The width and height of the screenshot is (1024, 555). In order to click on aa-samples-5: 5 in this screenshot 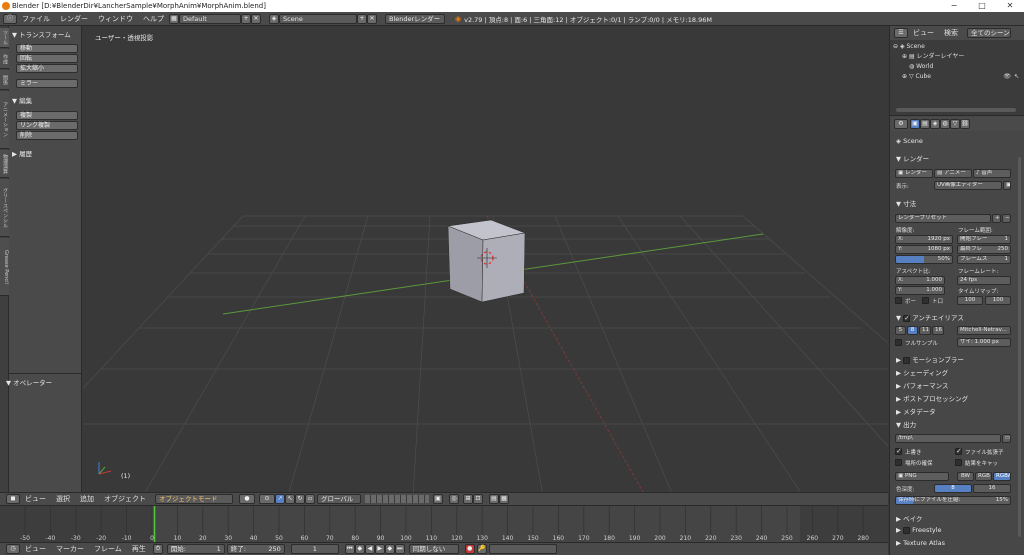, I will do `click(900, 330)`.